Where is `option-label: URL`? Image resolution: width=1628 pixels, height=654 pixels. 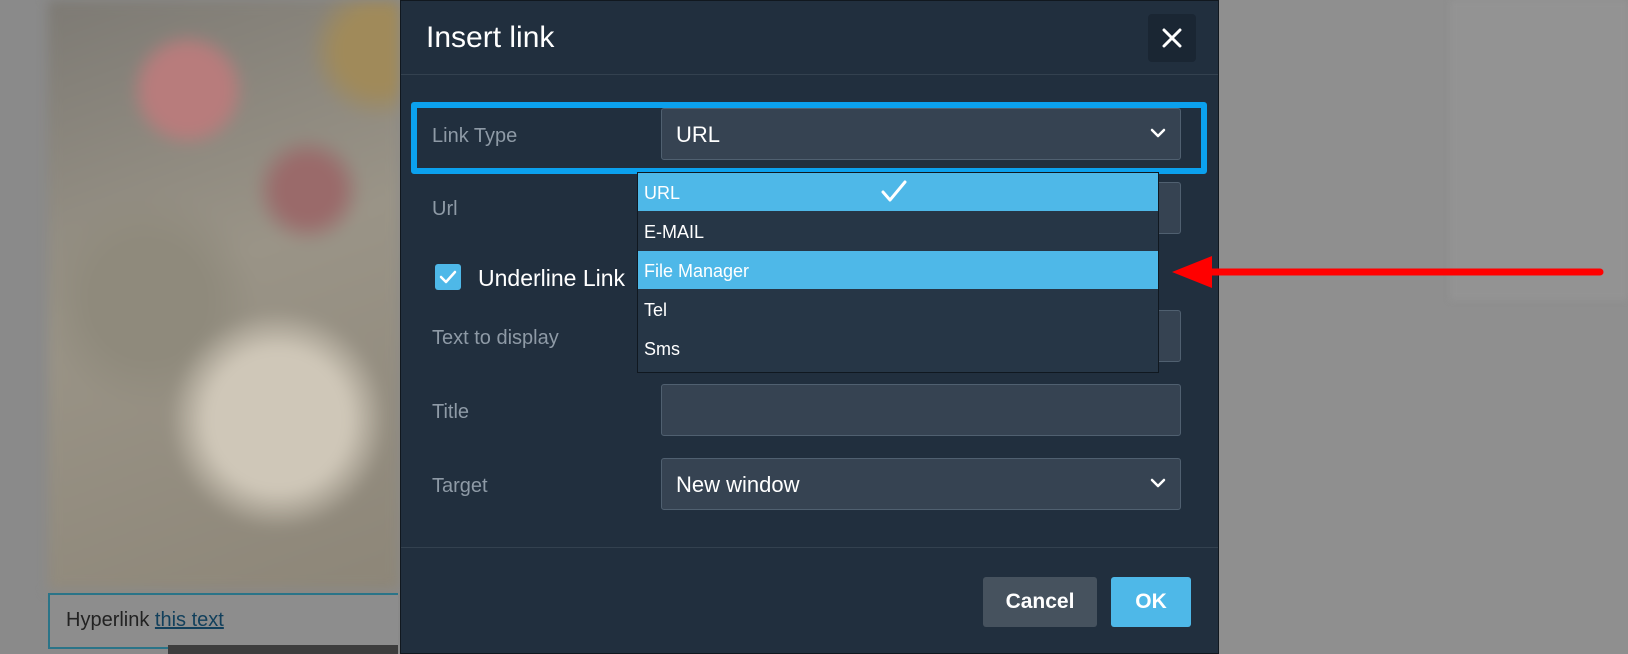
option-label: URL is located at coordinates (662, 193).